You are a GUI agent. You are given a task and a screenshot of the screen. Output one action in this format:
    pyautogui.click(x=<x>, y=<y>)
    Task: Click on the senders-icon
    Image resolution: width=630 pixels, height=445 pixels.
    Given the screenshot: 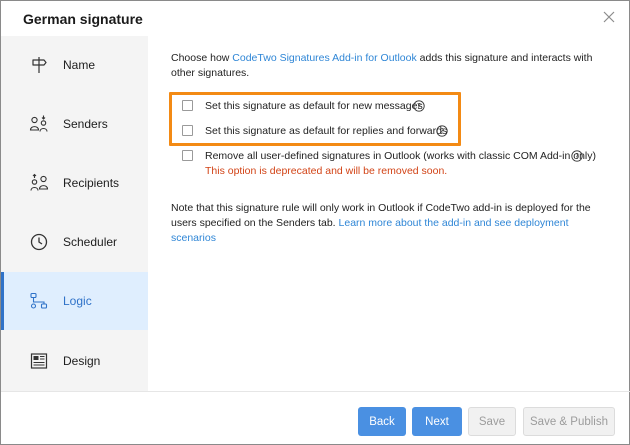 What is the action you would take?
    pyautogui.click(x=38, y=123)
    